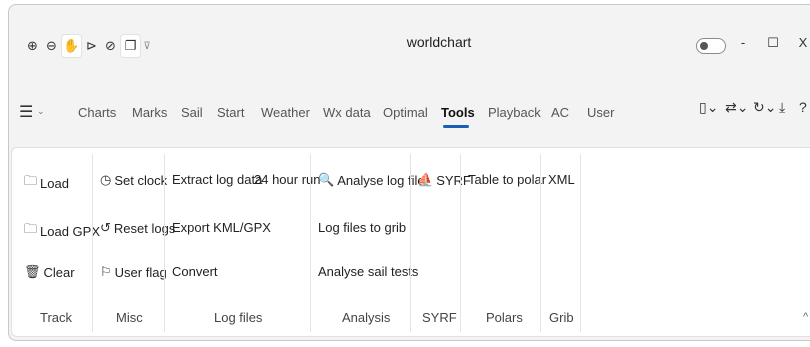  I want to click on log-files-to-grib-button: Log files to grib, so click(362, 227).